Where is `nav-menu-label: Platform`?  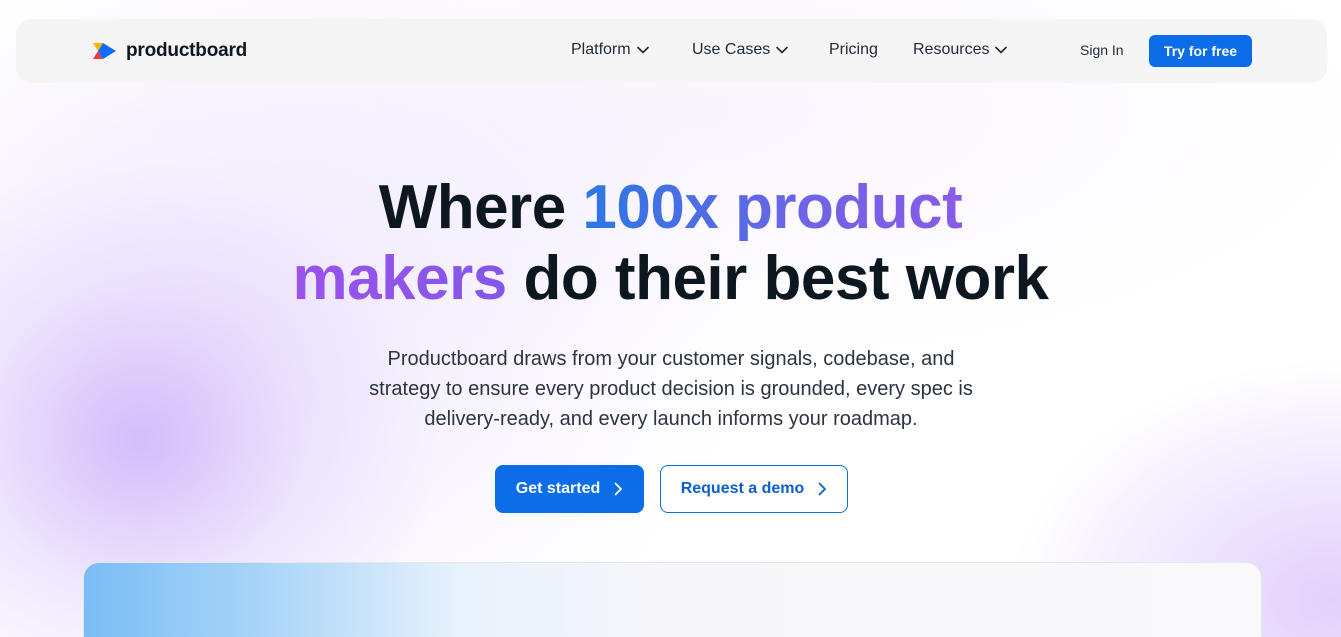
nav-menu-label: Platform is located at coordinates (601, 49).